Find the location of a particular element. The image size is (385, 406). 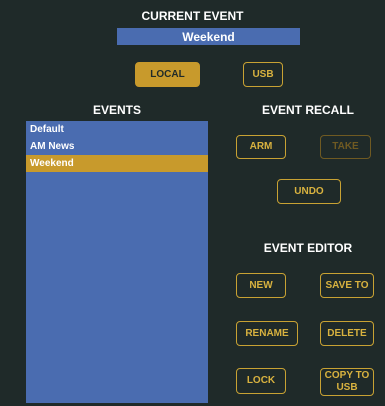

local-button: LOCAL is located at coordinates (167, 74).